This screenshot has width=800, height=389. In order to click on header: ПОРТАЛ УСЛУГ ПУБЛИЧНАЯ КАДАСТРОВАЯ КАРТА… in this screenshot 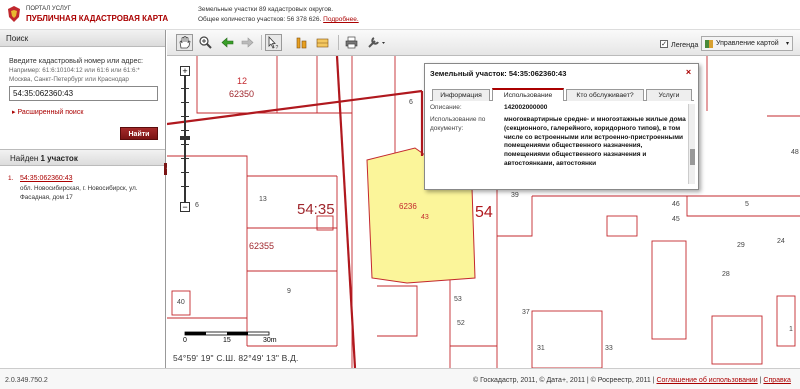, I will do `click(400, 15)`.